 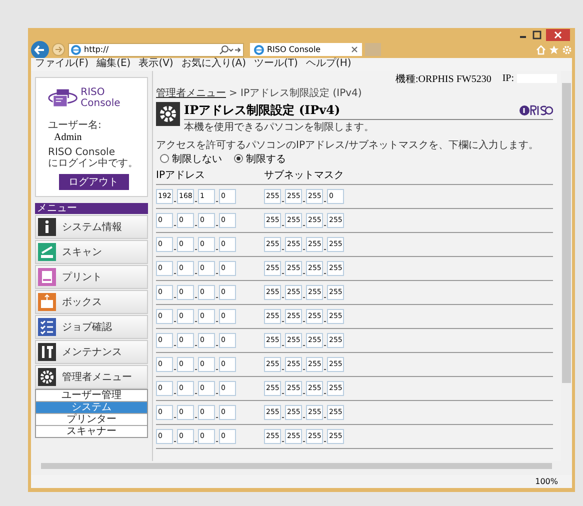 What do you see at coordinates (262, 110) in the screenshot?
I see `page-title: IPアドレス制限設定 (IPv4)` at bounding box center [262, 110].